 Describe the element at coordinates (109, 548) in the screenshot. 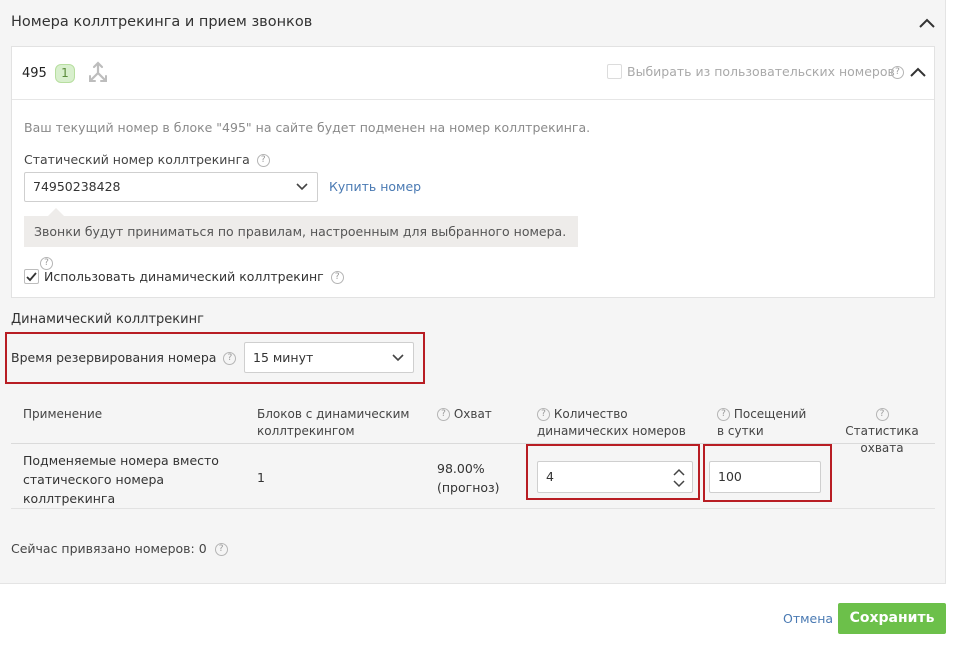

I see `bound-numbers-text: Сейчас привязано номеров: 0` at that location.